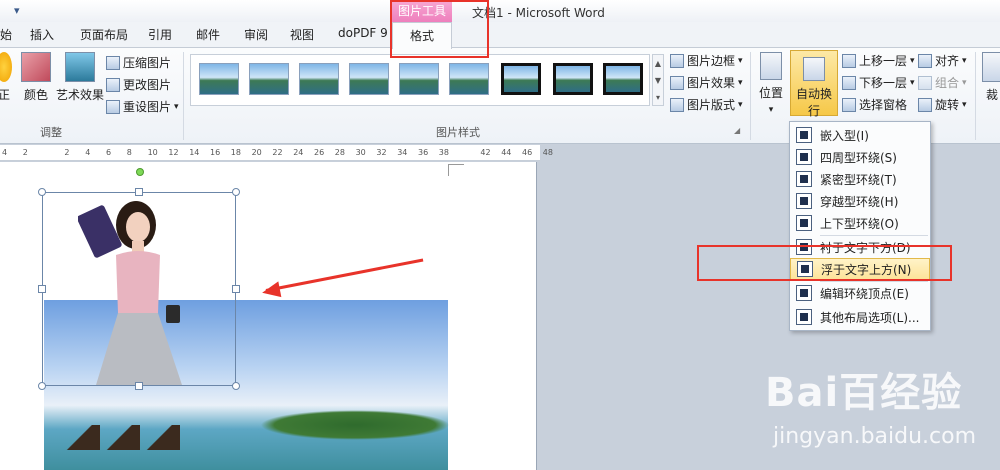  Describe the element at coordinates (878, 82) in the screenshot. I see `send-backward-button: 下移一层 ▾` at that location.